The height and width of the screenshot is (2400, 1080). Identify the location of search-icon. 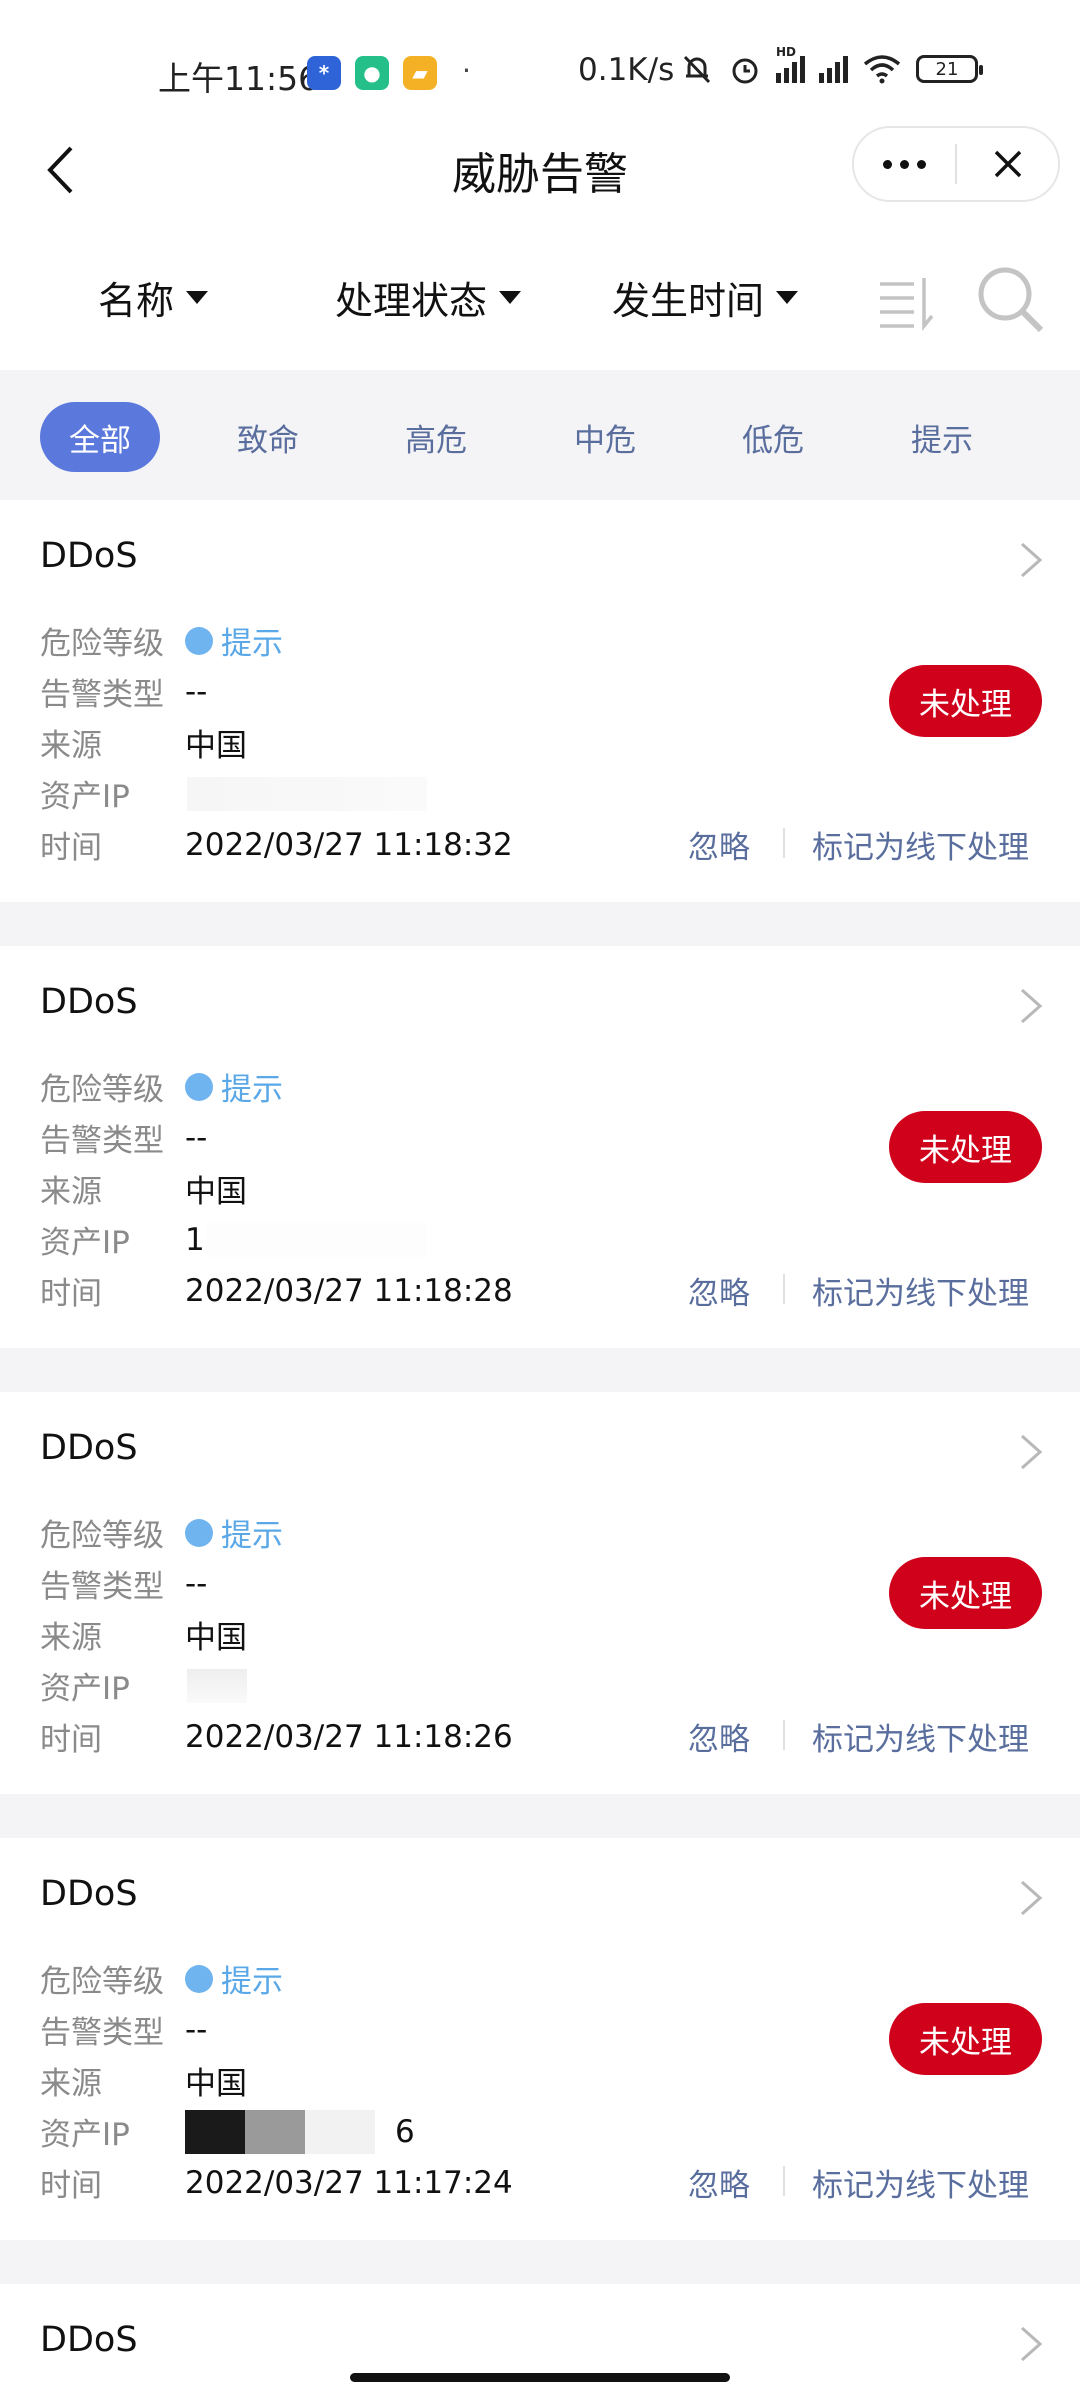
(1010, 299).